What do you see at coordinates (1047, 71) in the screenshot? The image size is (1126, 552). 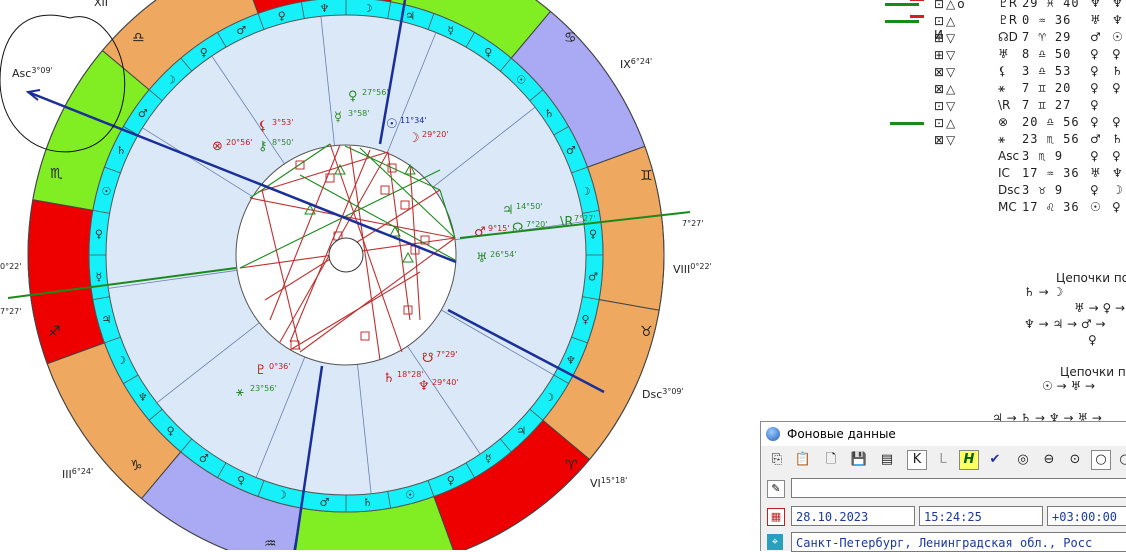 I see `aspect-degree: 3 ♎ 53` at bounding box center [1047, 71].